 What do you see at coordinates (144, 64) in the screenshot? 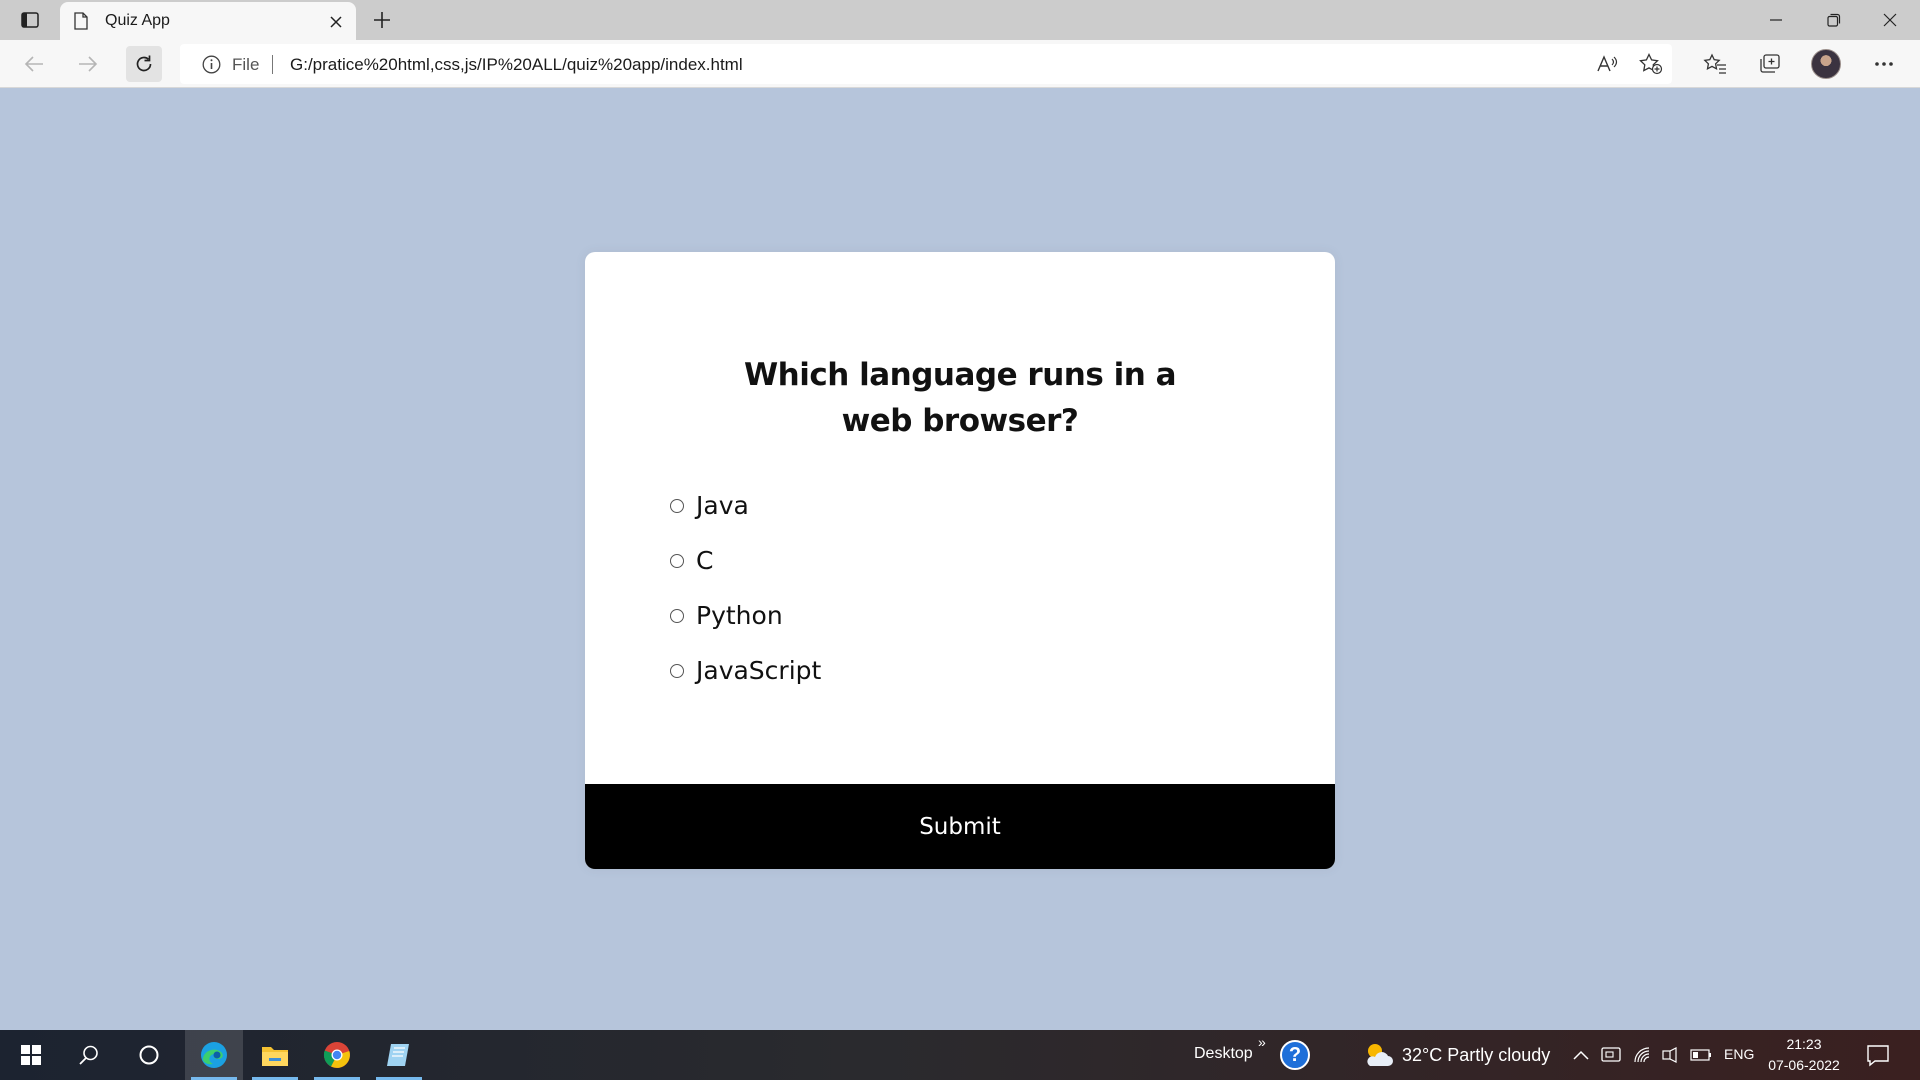
I see `refresh-icon` at bounding box center [144, 64].